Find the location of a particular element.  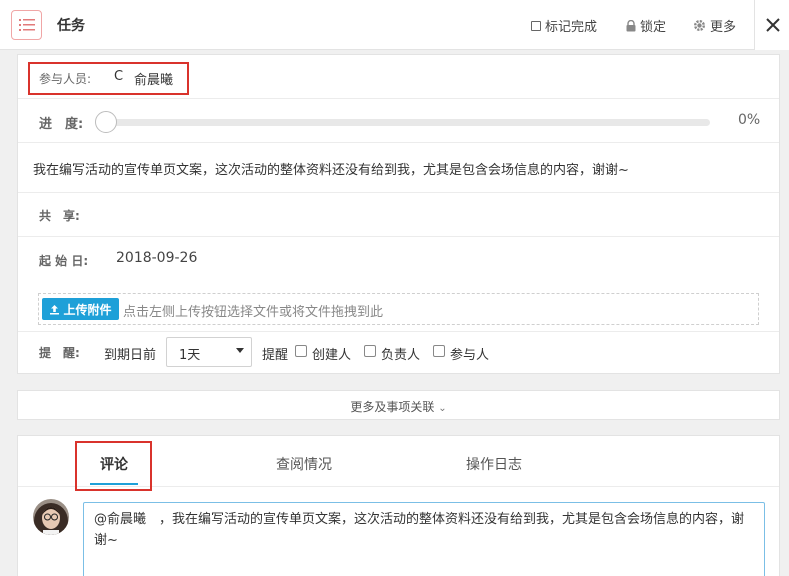

close-icon is located at coordinates (773, 25).